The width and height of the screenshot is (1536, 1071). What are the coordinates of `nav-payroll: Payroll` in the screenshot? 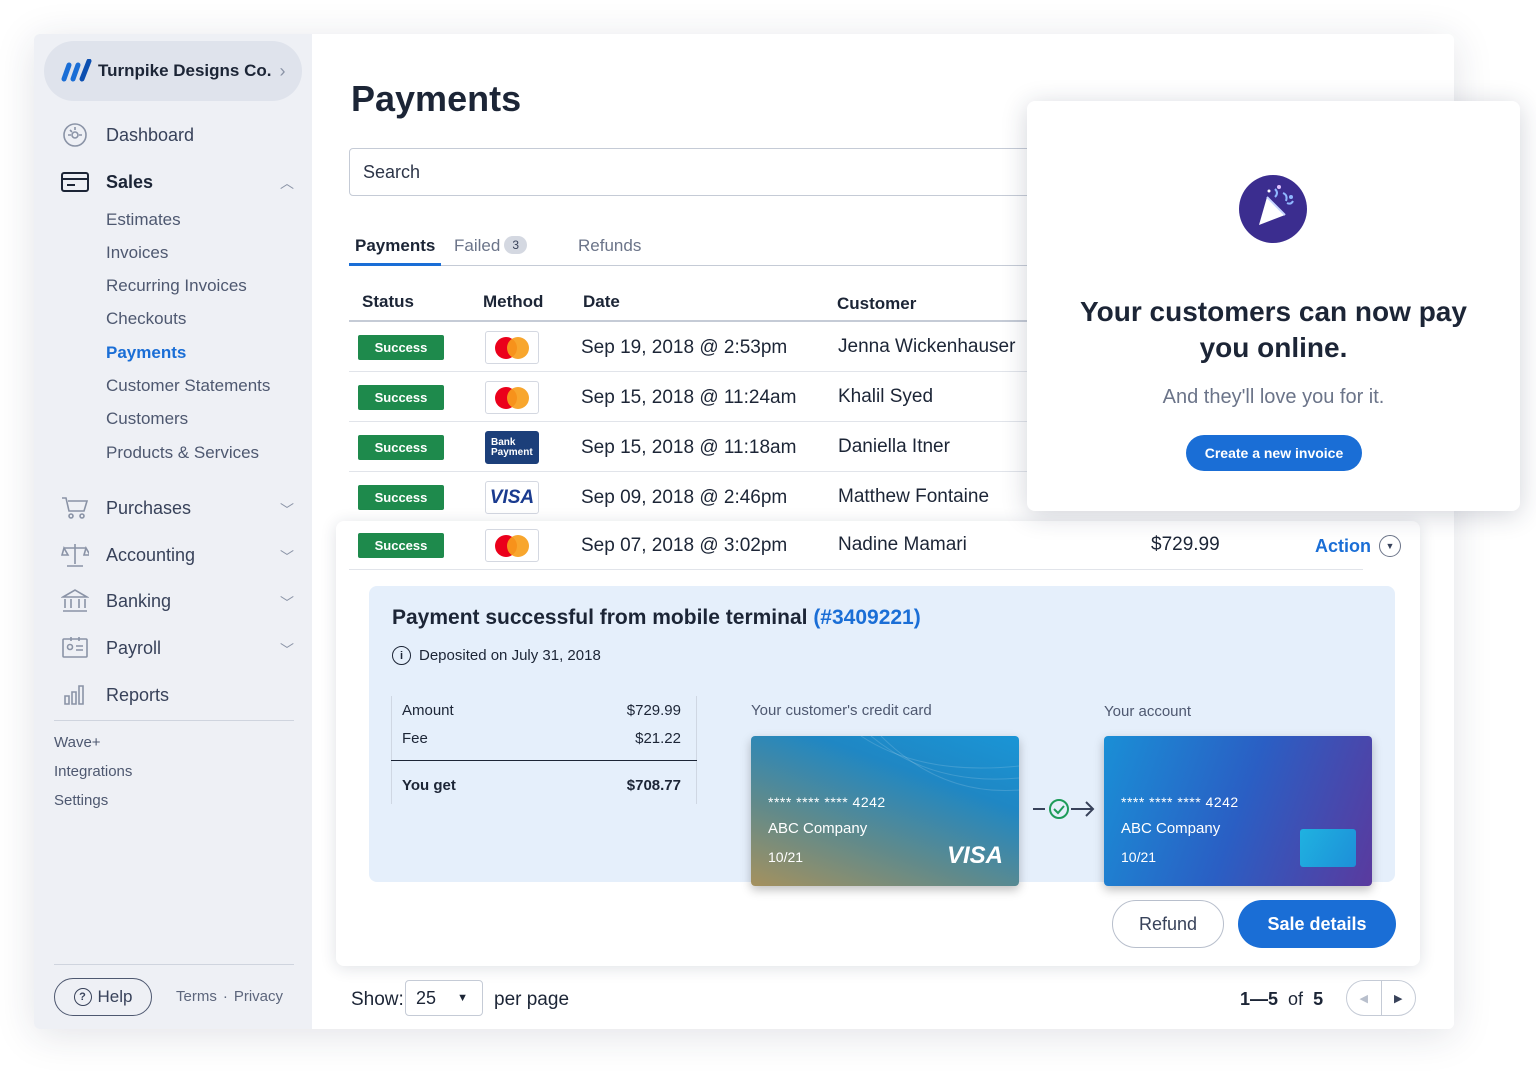 It's located at (110, 648).